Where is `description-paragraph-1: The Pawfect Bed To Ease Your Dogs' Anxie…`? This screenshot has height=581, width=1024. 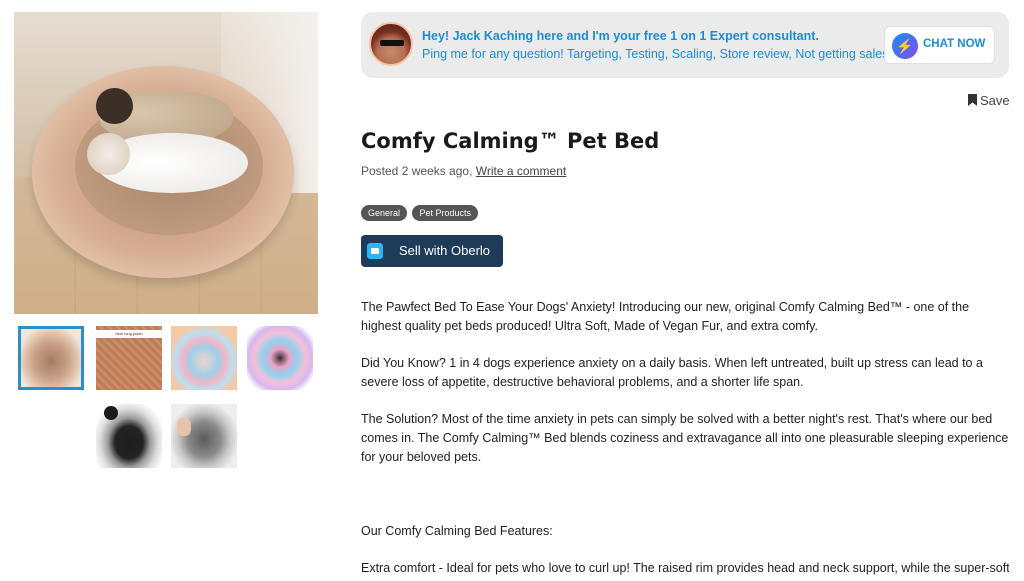 description-paragraph-1: The Pawfect Bed To Ease Your Dogs' Anxie… is located at coordinates (665, 316).